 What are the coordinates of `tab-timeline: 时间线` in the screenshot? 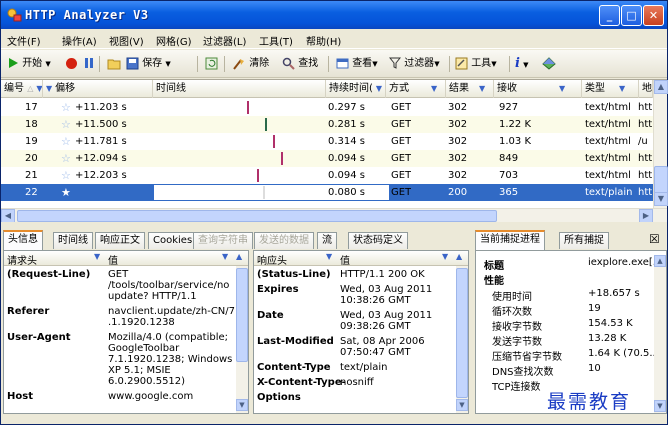 It's located at (73, 240).